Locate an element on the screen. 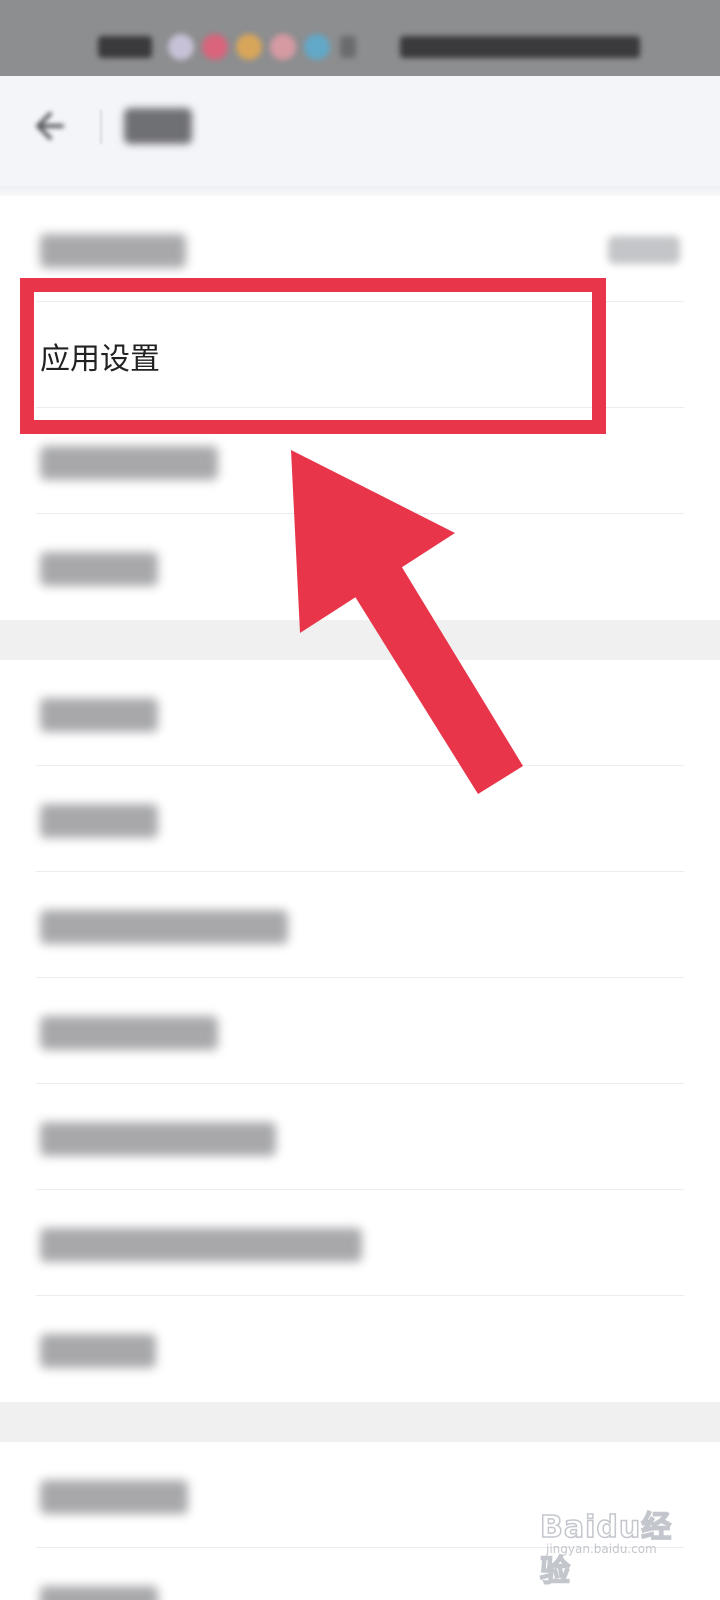 Image resolution: width=720 pixels, height=1600 pixels. list-item-value-blur is located at coordinates (644, 250).